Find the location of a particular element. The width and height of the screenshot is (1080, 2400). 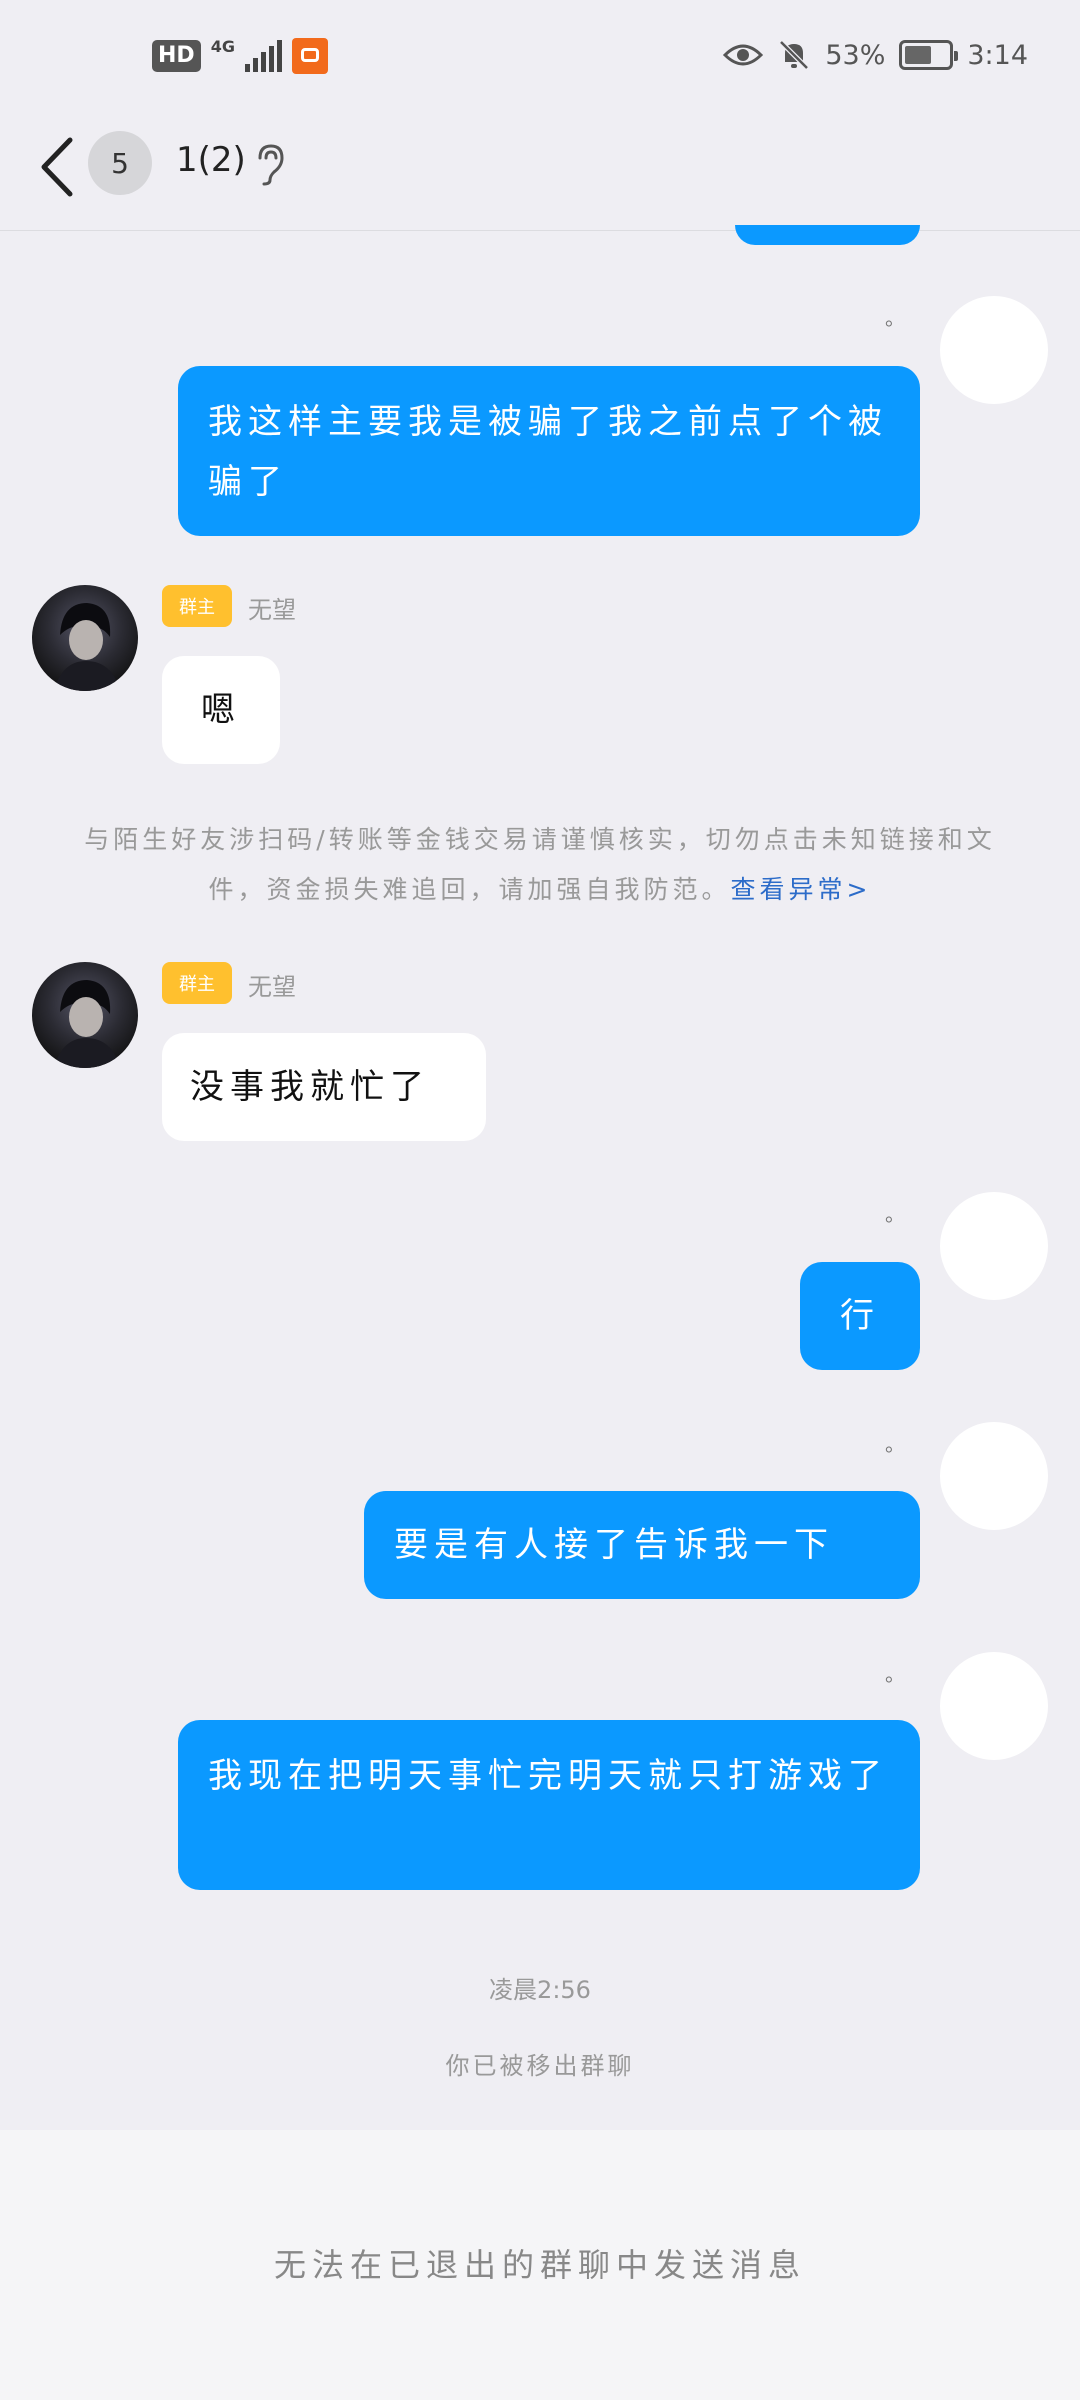

hd-icon: HD is located at coordinates (176, 56).